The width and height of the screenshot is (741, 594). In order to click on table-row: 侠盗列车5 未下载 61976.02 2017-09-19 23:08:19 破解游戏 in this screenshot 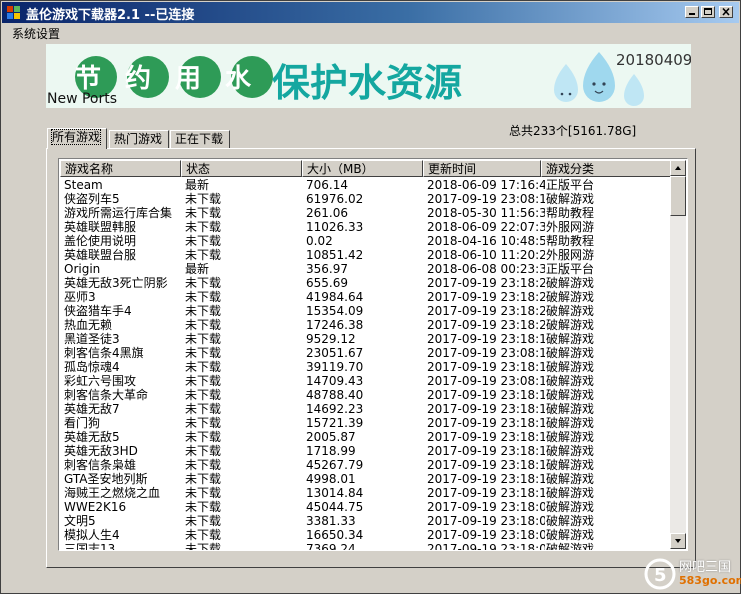, I will do `click(366, 199)`.